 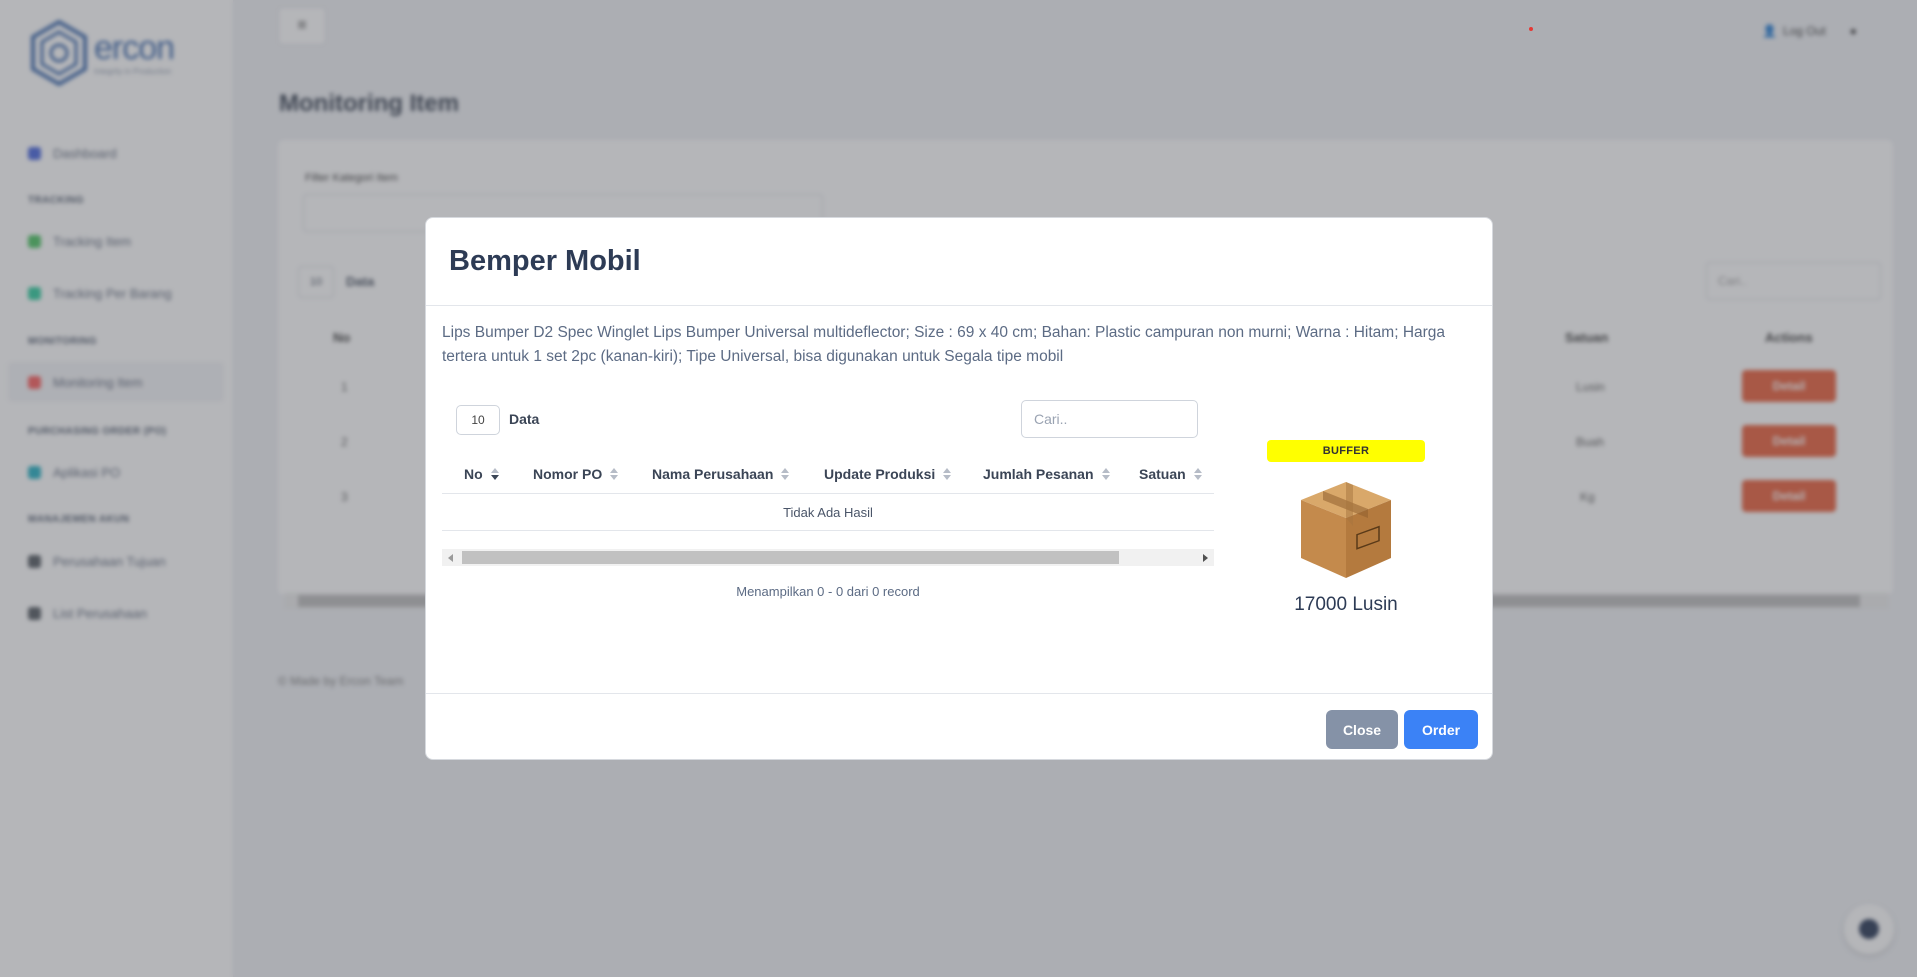 I want to click on column-label: Nomor PO, so click(x=568, y=474).